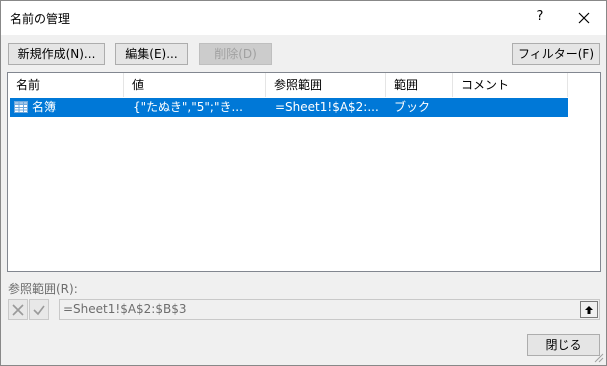  Describe the element at coordinates (419, 85) in the screenshot. I see `column-header-scope: 範囲` at that location.